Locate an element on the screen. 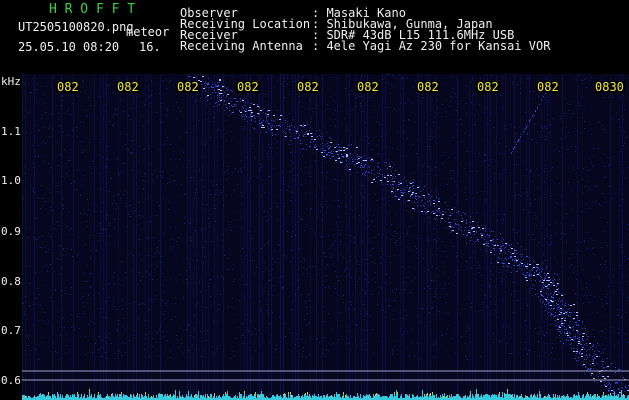 The width and height of the screenshot is (629, 400). y-tick-label: 0.9 is located at coordinates (11, 231).